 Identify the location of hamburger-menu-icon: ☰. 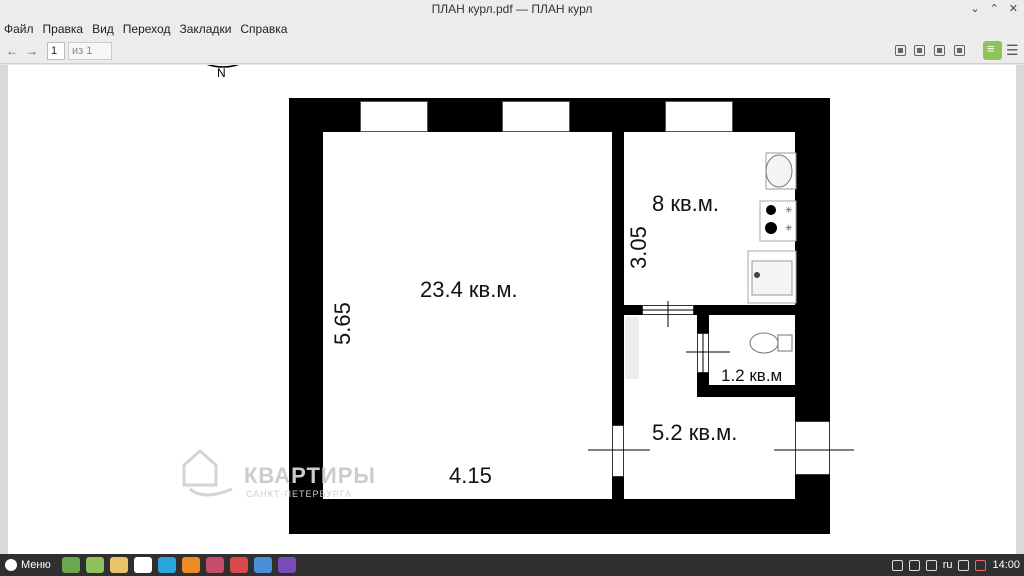
(1012, 50).